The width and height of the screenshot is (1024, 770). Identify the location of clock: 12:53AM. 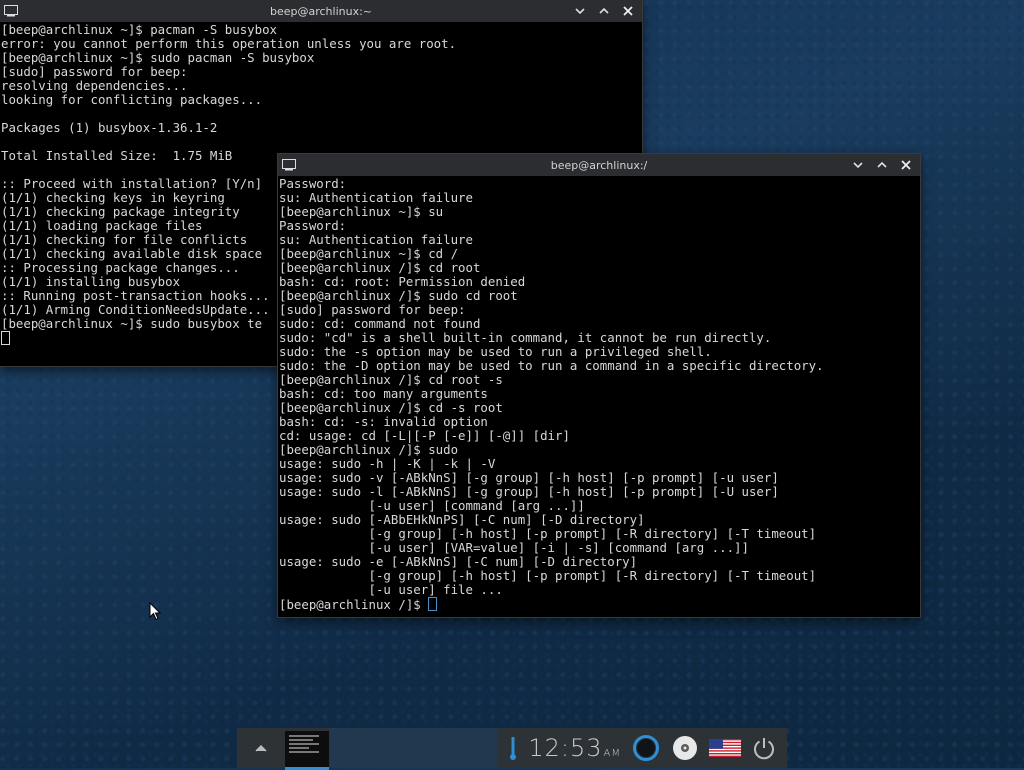
(574, 748).